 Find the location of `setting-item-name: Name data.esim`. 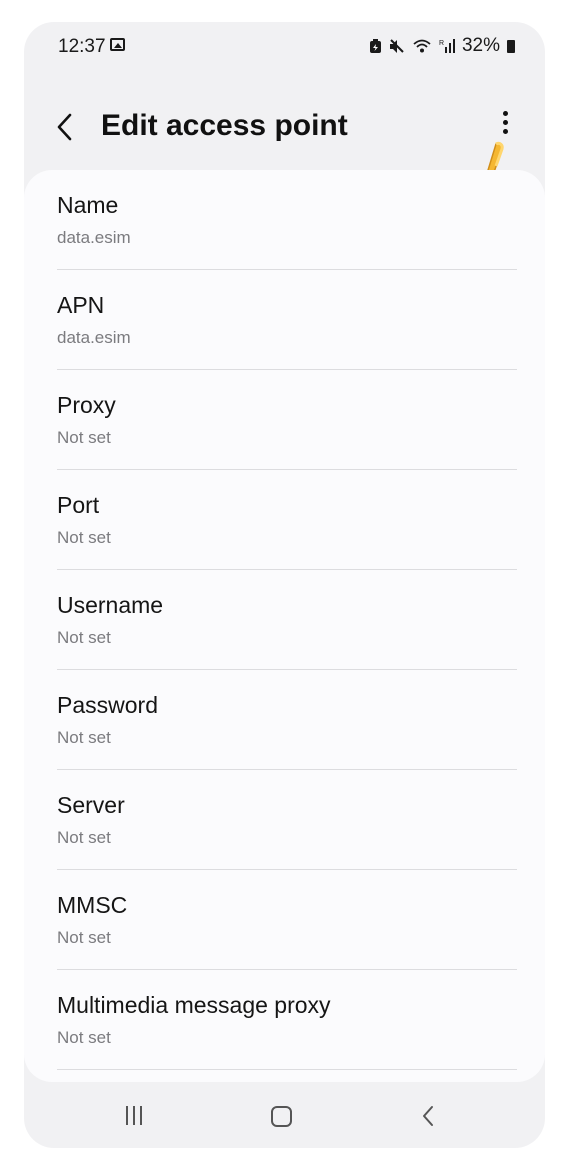

setting-item-name: Name data.esim is located at coordinates (287, 220).